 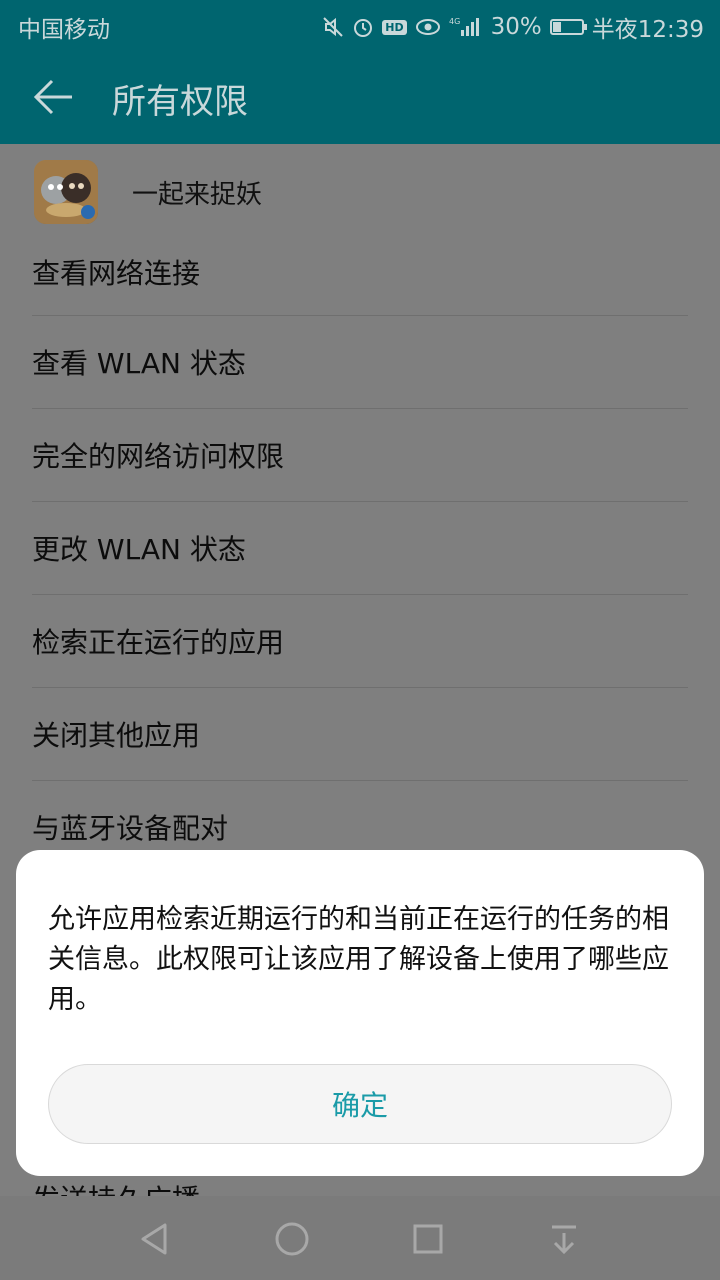 What do you see at coordinates (647, 30) in the screenshot?
I see `clock: 半夜12:39` at bounding box center [647, 30].